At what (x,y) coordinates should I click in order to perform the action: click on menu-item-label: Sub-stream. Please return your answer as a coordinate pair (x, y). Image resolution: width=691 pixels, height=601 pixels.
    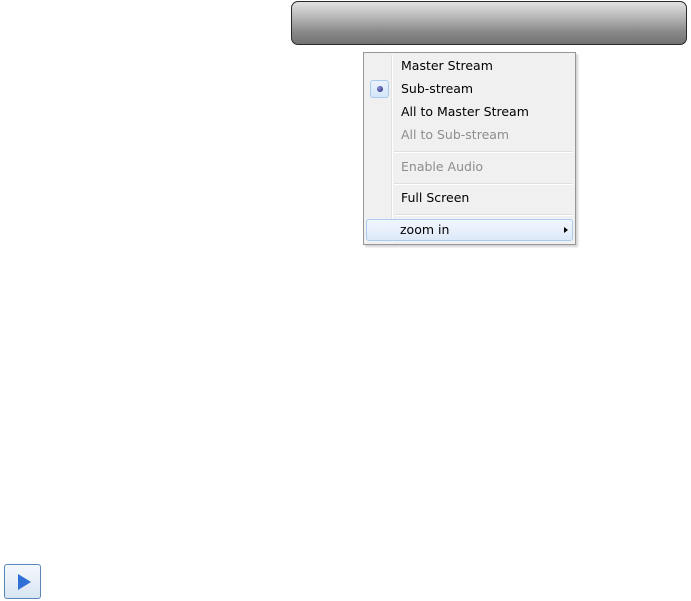
    Looking at the image, I should click on (437, 88).